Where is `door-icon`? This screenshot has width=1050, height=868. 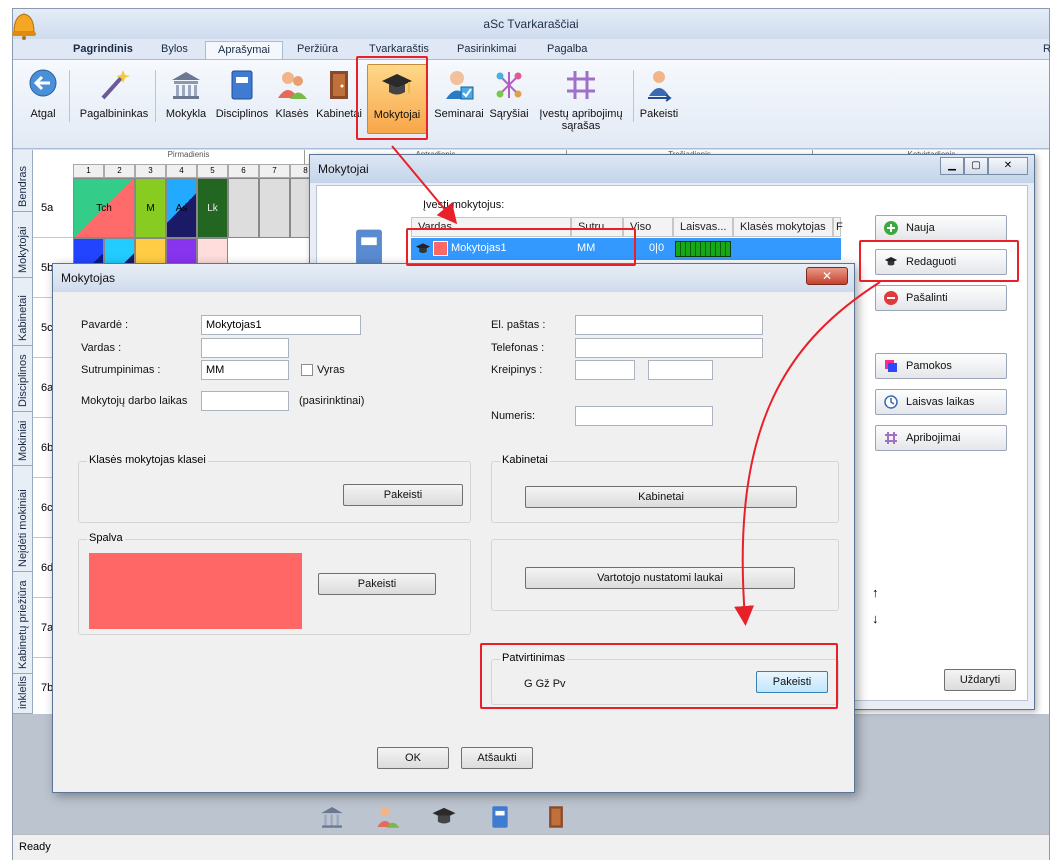
door-icon is located at coordinates (556, 817).